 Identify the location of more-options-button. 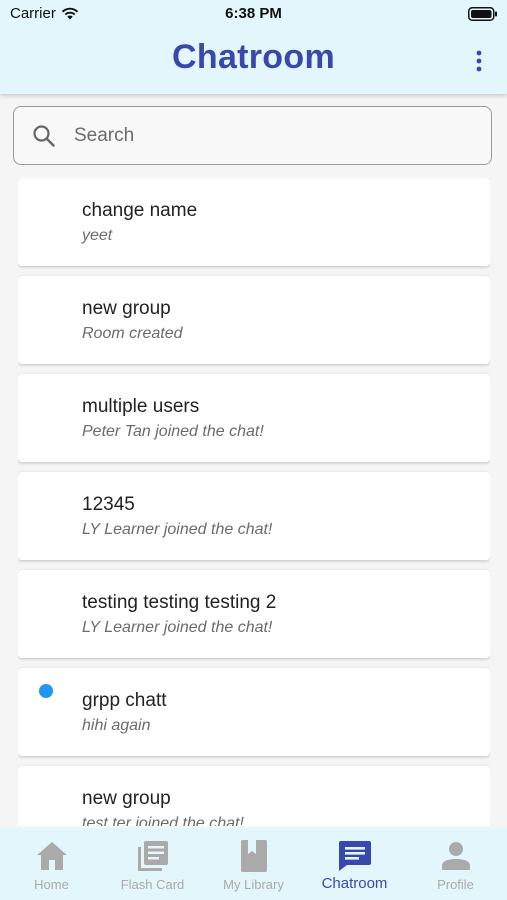
(479, 61).